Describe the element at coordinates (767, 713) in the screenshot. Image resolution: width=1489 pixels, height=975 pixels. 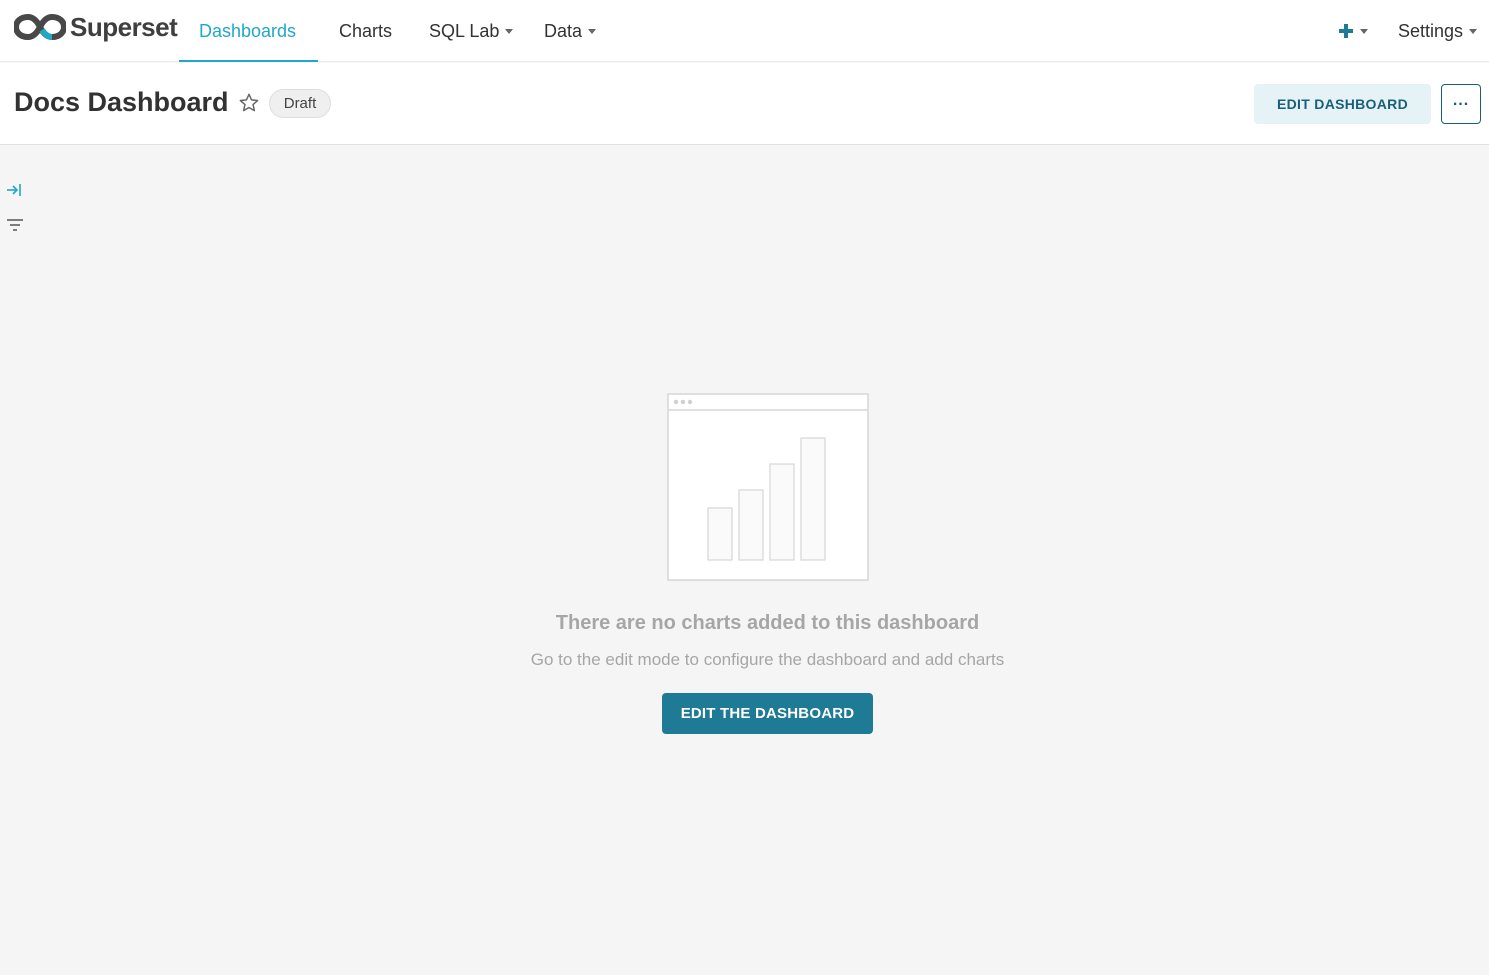
I see `edit-the-dashboard-button: EDIT THE DASHBOARD` at that location.